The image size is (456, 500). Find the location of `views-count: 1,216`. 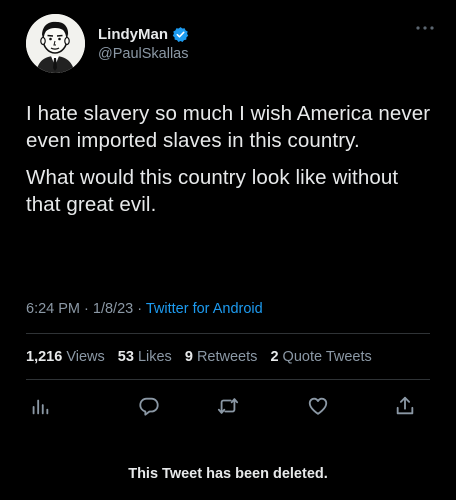

views-count: 1,216 is located at coordinates (44, 357).